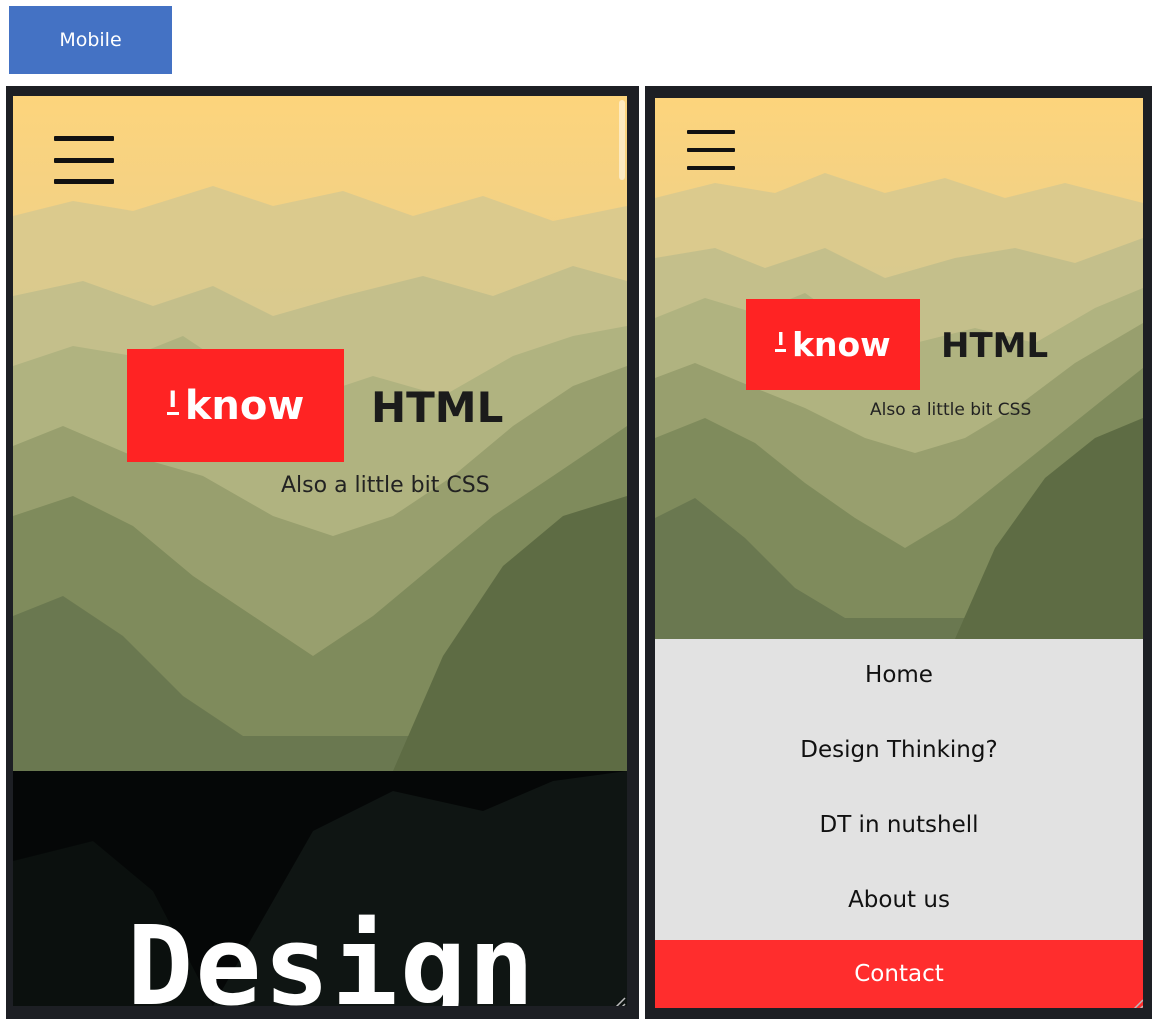  What do you see at coordinates (899, 675) in the screenshot?
I see `nav-item-home: Home` at bounding box center [899, 675].